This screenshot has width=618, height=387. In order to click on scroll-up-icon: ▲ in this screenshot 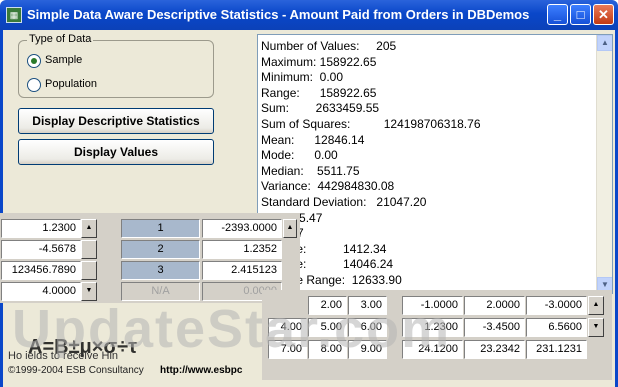, I will do `click(604, 43)`.